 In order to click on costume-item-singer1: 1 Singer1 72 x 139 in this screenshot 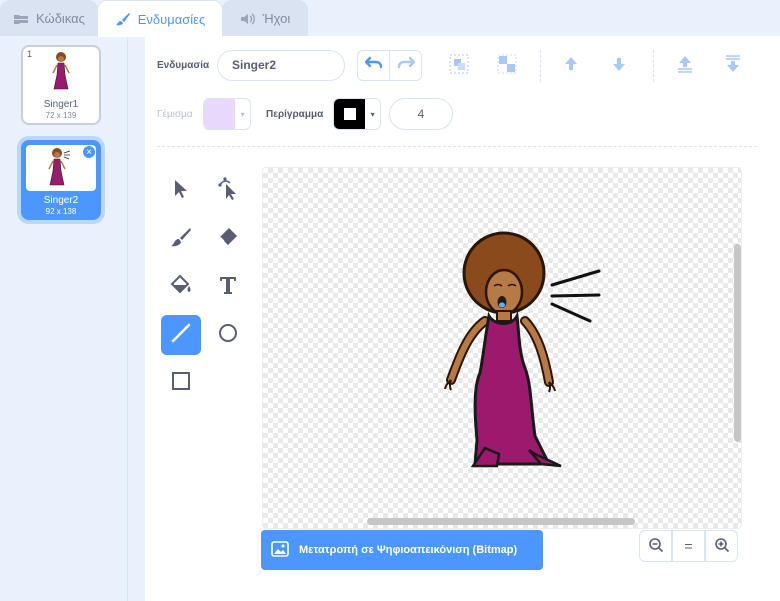, I will do `click(61, 85)`.